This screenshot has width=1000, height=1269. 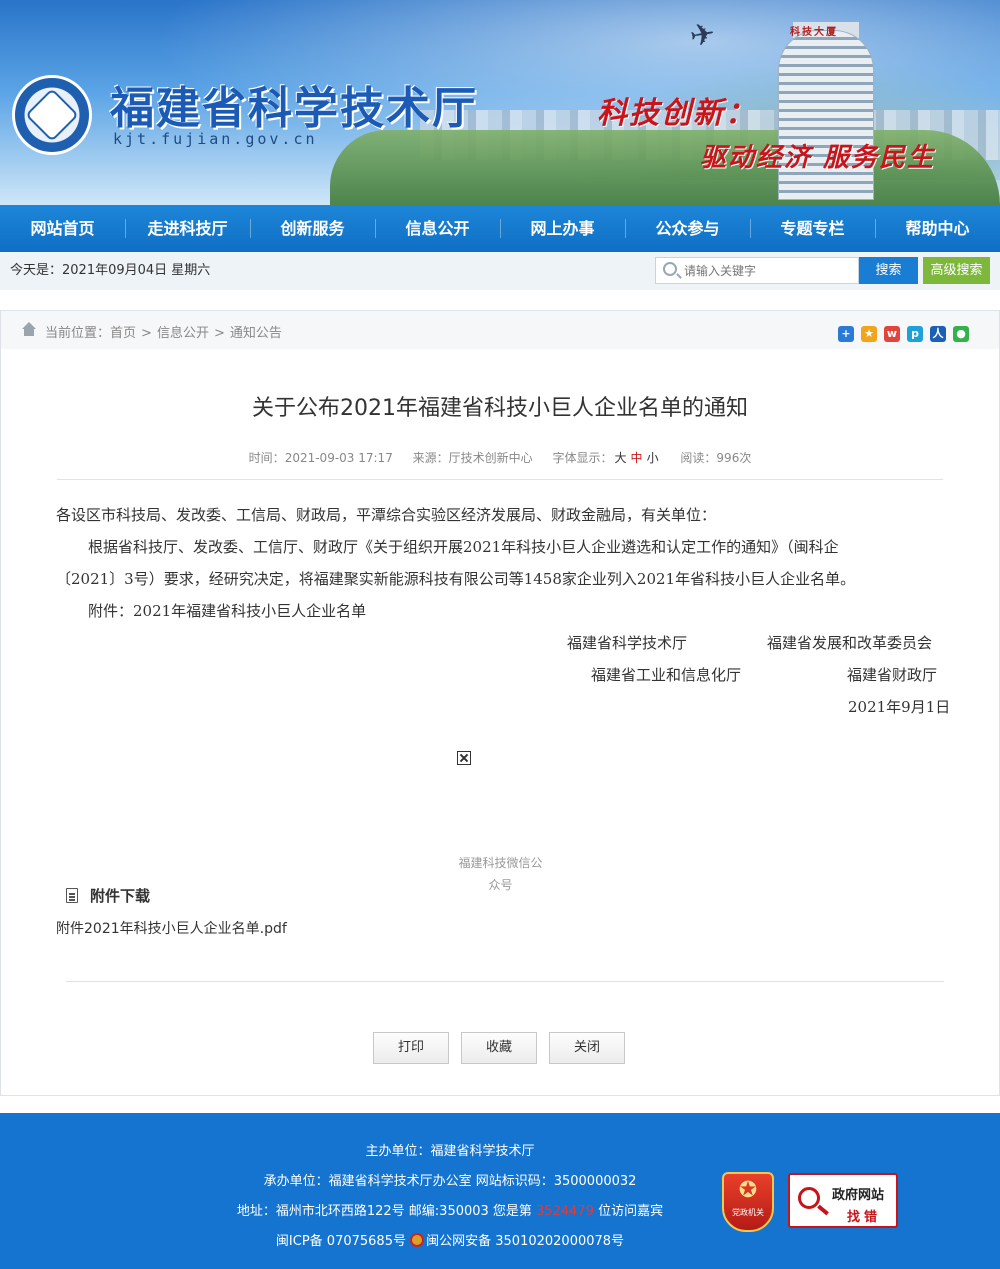 What do you see at coordinates (888, 270) in the screenshot?
I see `search-button: 搜索` at bounding box center [888, 270].